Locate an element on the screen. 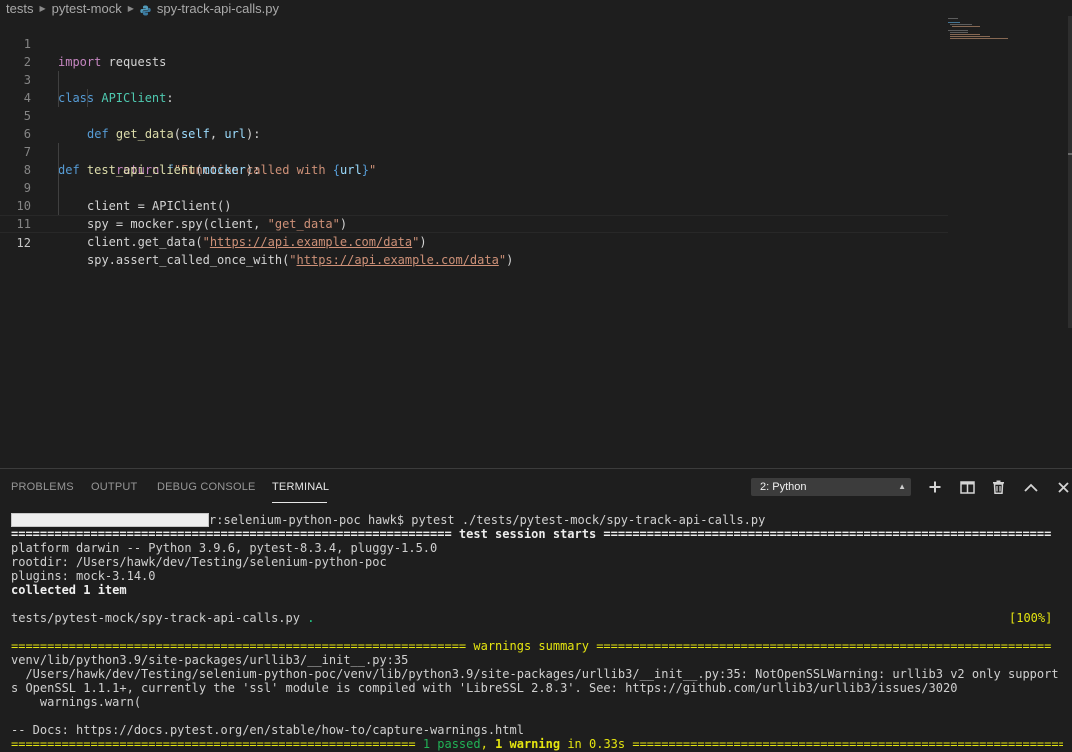 The image size is (1072, 752). warnings-summary-title: warnings summary is located at coordinates (531, 646).